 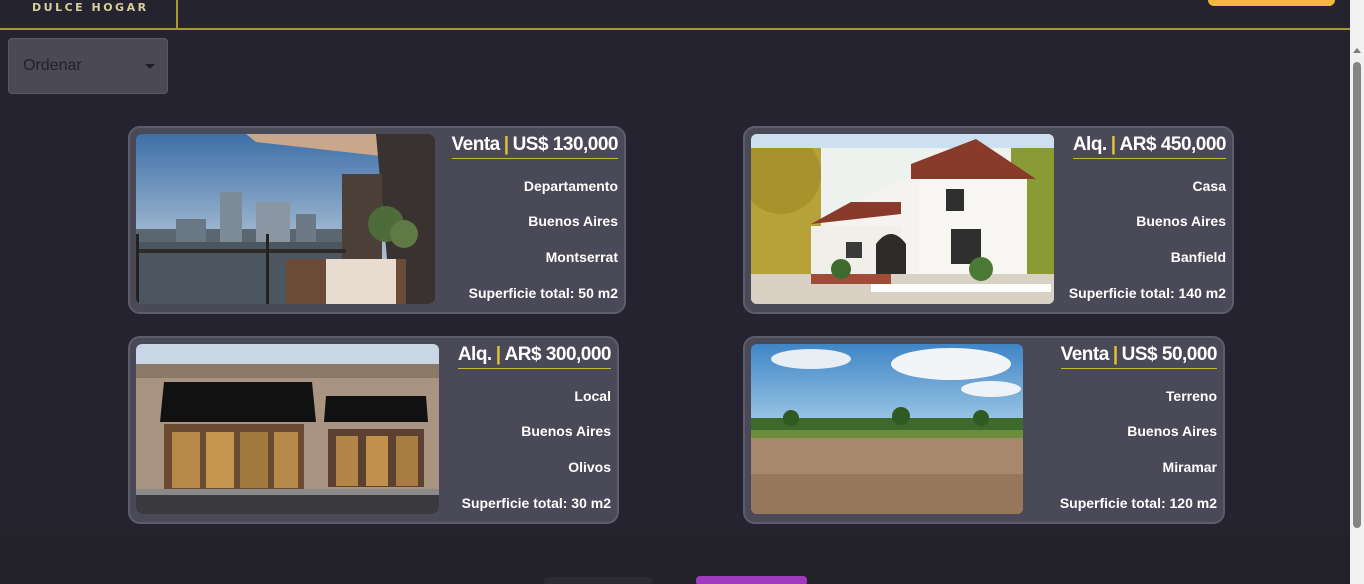 I want to click on header-action-button, so click(x=1271, y=3).